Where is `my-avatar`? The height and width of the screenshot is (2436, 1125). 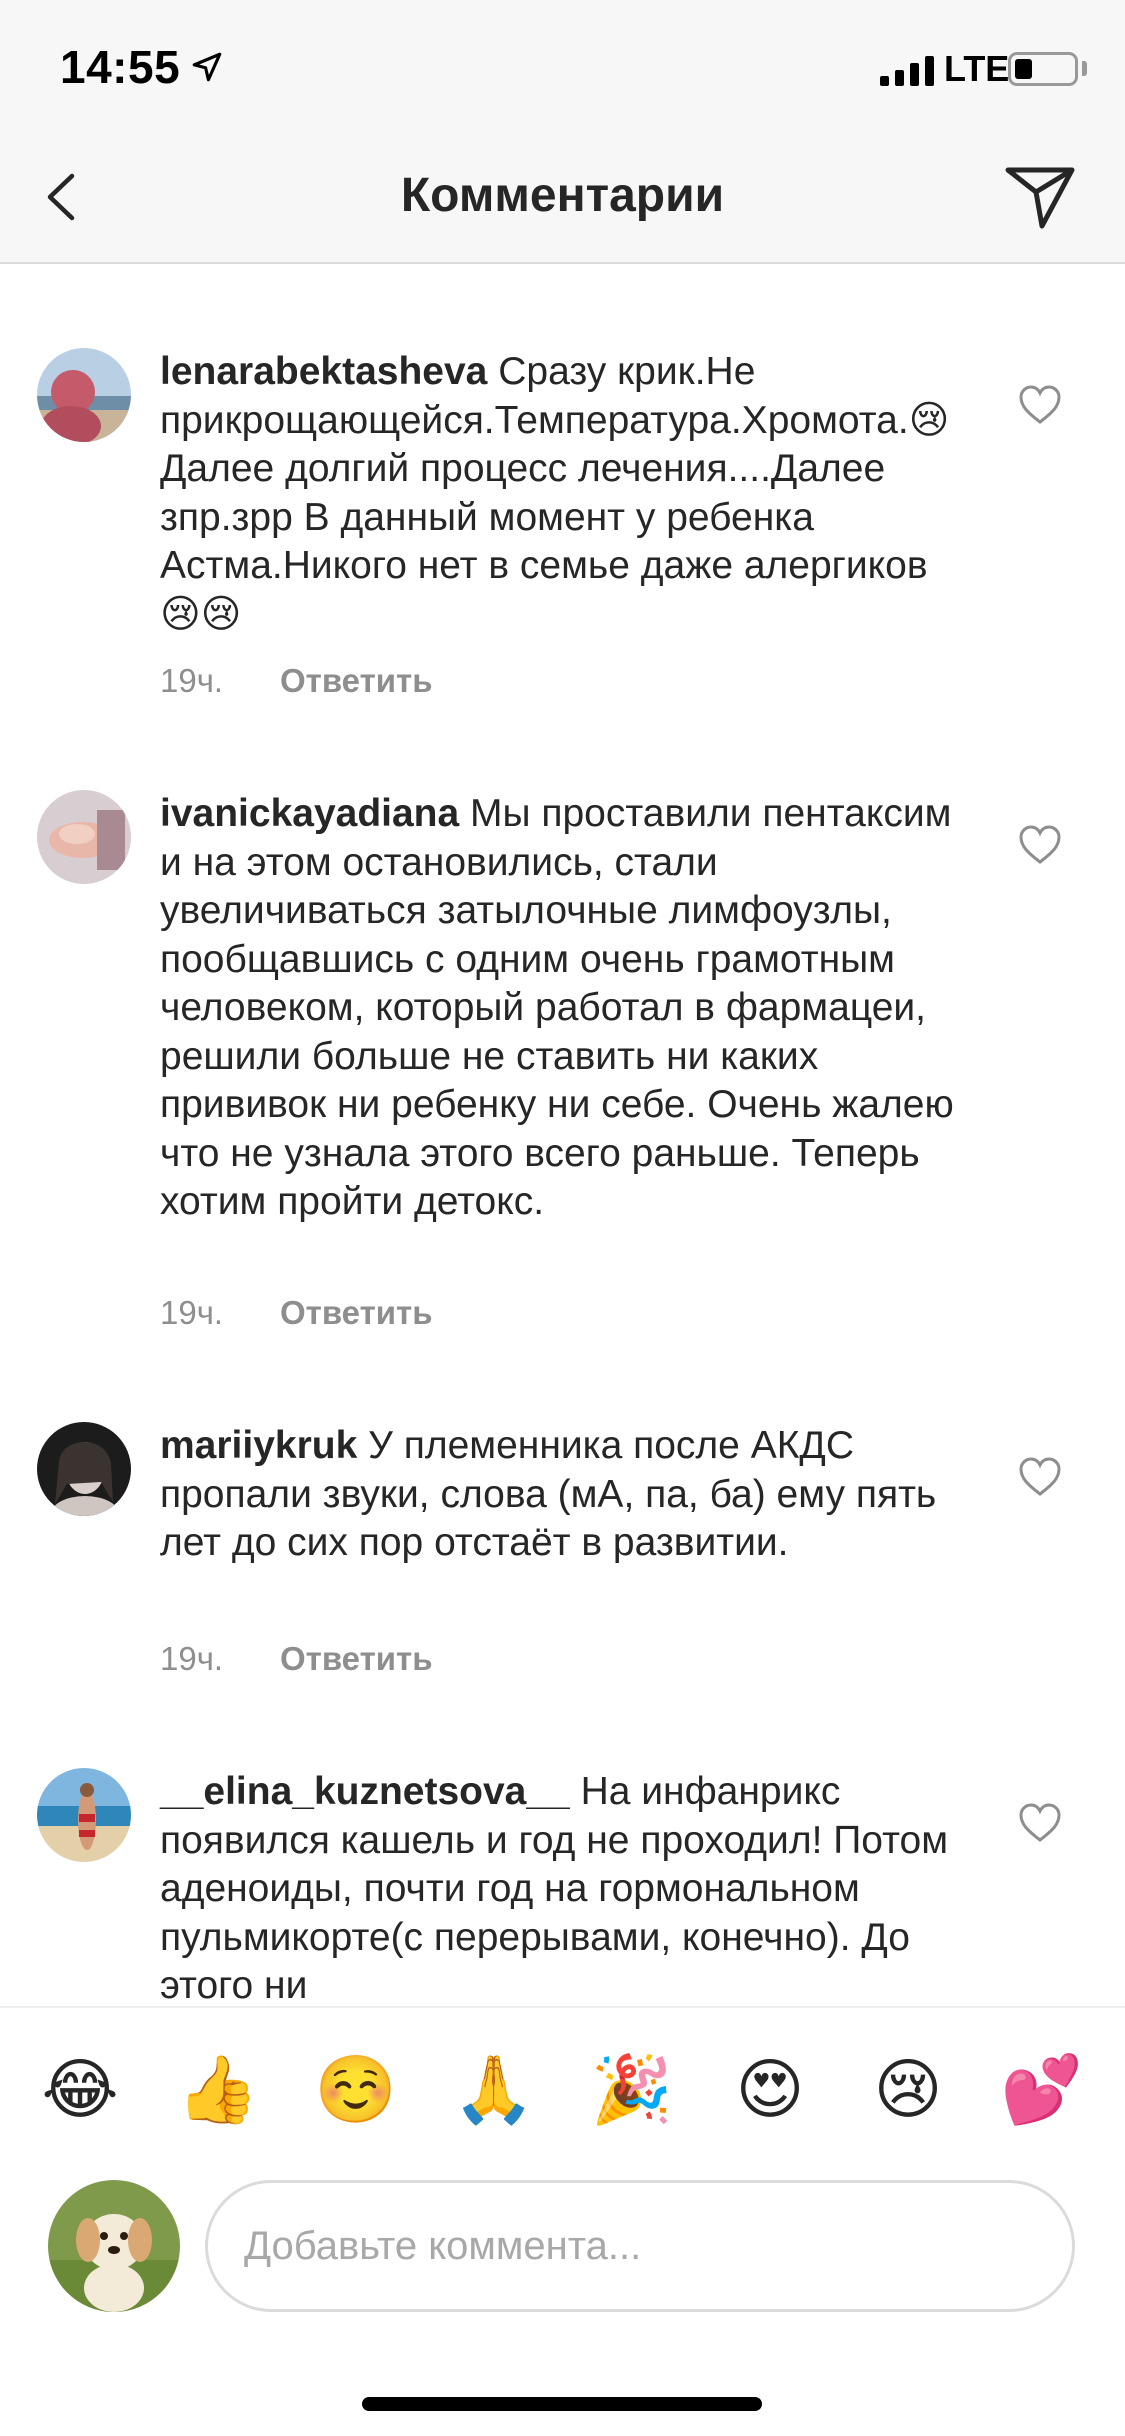
my-avatar is located at coordinates (114, 2246).